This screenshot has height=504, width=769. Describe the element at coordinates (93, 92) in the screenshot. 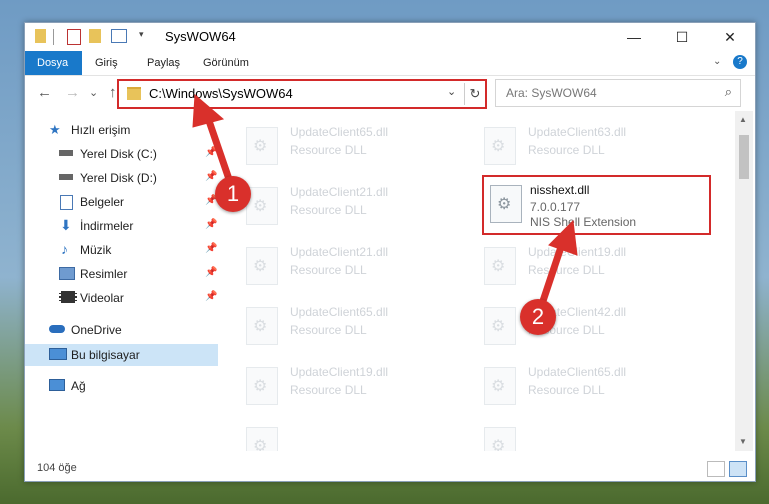

I see `recent-locations-button: ⌄` at that location.